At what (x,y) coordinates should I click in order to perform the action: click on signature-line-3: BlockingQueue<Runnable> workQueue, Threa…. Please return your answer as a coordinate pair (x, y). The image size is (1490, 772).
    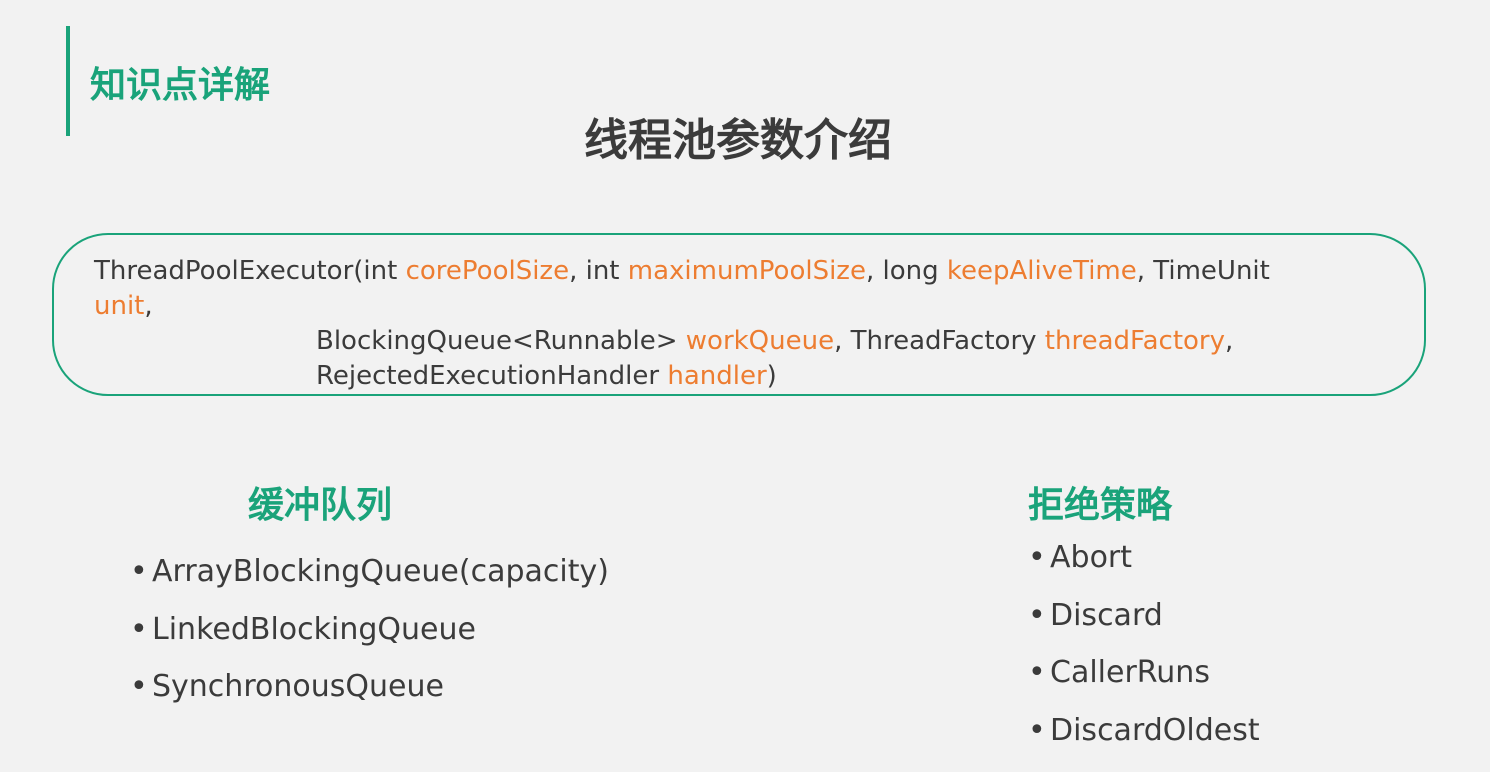
    Looking at the image, I should click on (774, 341).